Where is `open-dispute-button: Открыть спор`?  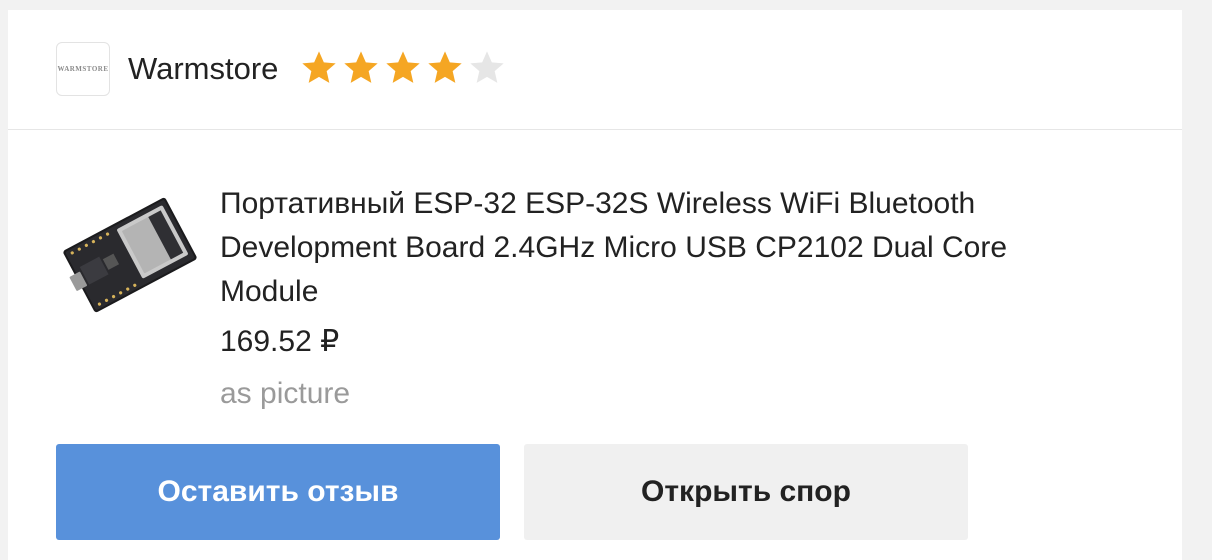 open-dispute-button: Открыть спор is located at coordinates (746, 492).